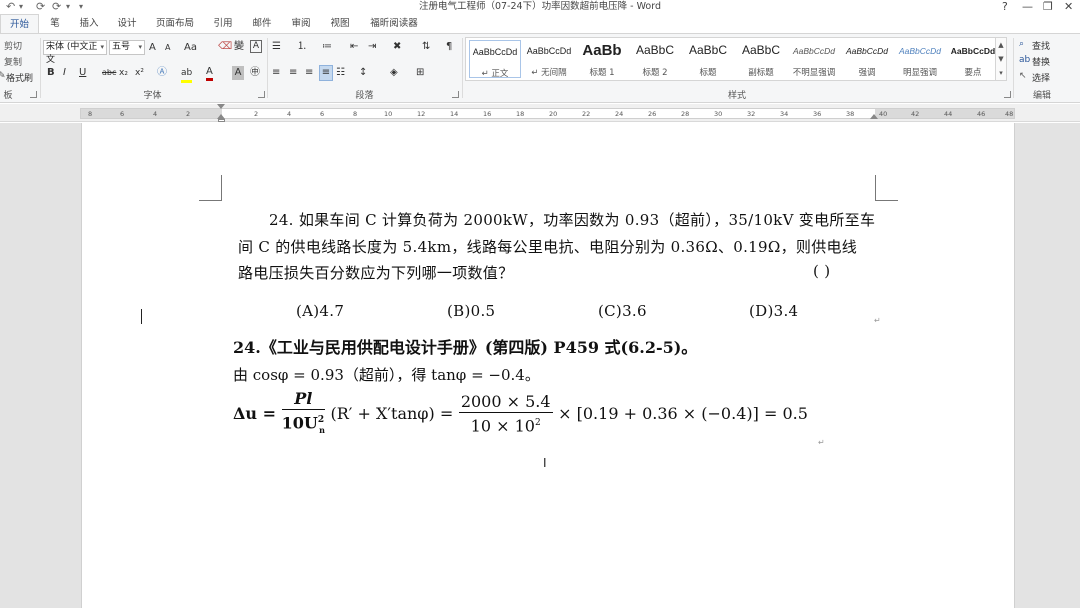  I want to click on font-size-combo: 五号 ▾, so click(127, 47).